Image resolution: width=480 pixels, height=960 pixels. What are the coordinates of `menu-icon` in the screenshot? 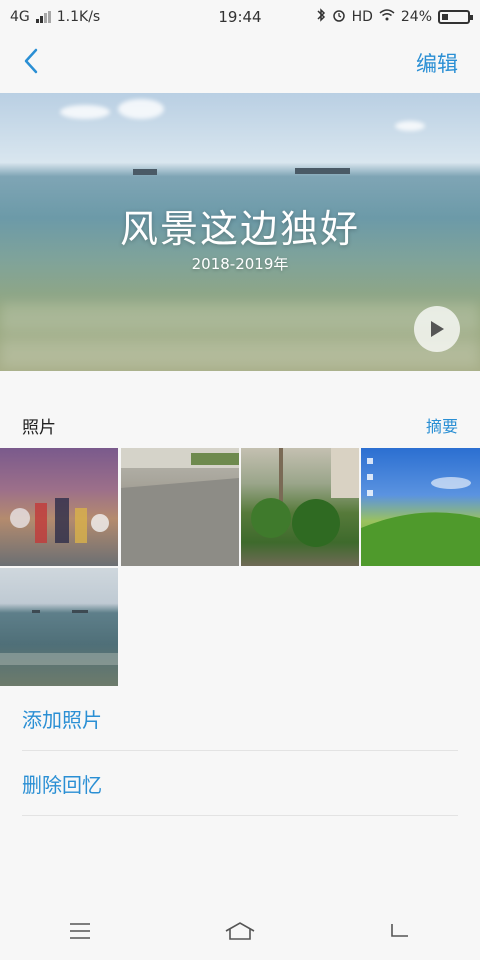 It's located at (80, 931).